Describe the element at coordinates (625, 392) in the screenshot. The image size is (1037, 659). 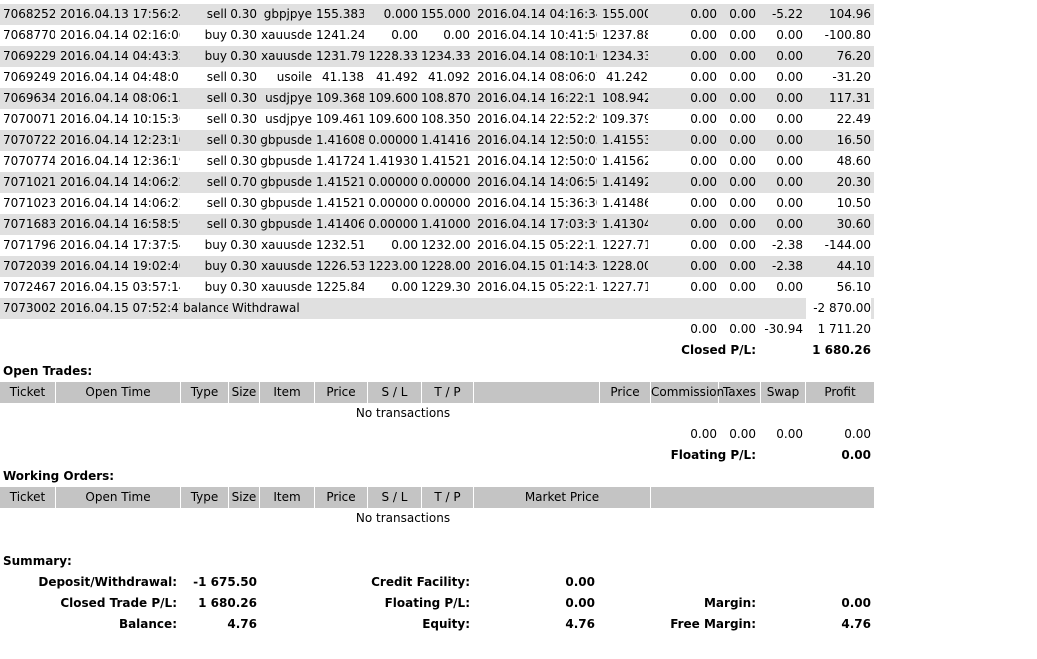
I see `col-price2: Price` at that location.